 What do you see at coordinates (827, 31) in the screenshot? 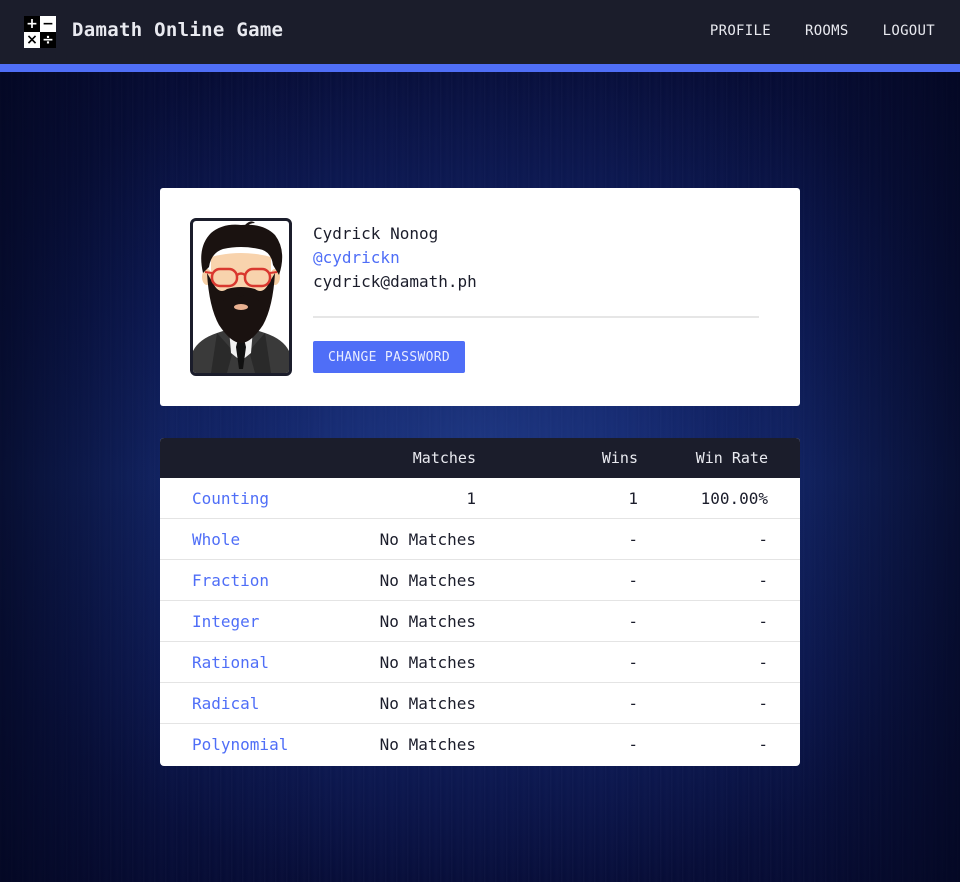
I see `nav-rooms-link: ROOMS` at bounding box center [827, 31].